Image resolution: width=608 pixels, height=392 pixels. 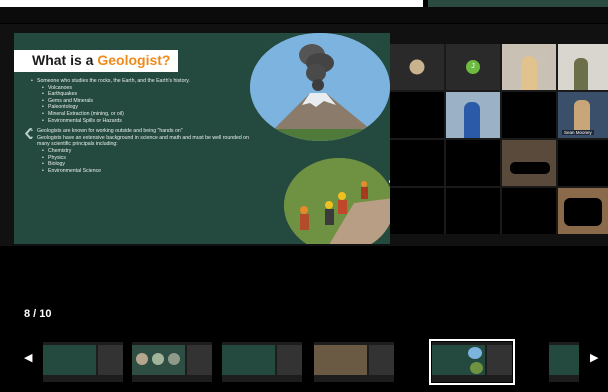 I want to click on sub-bullet-item: Environmental Science, so click(x=140, y=171).